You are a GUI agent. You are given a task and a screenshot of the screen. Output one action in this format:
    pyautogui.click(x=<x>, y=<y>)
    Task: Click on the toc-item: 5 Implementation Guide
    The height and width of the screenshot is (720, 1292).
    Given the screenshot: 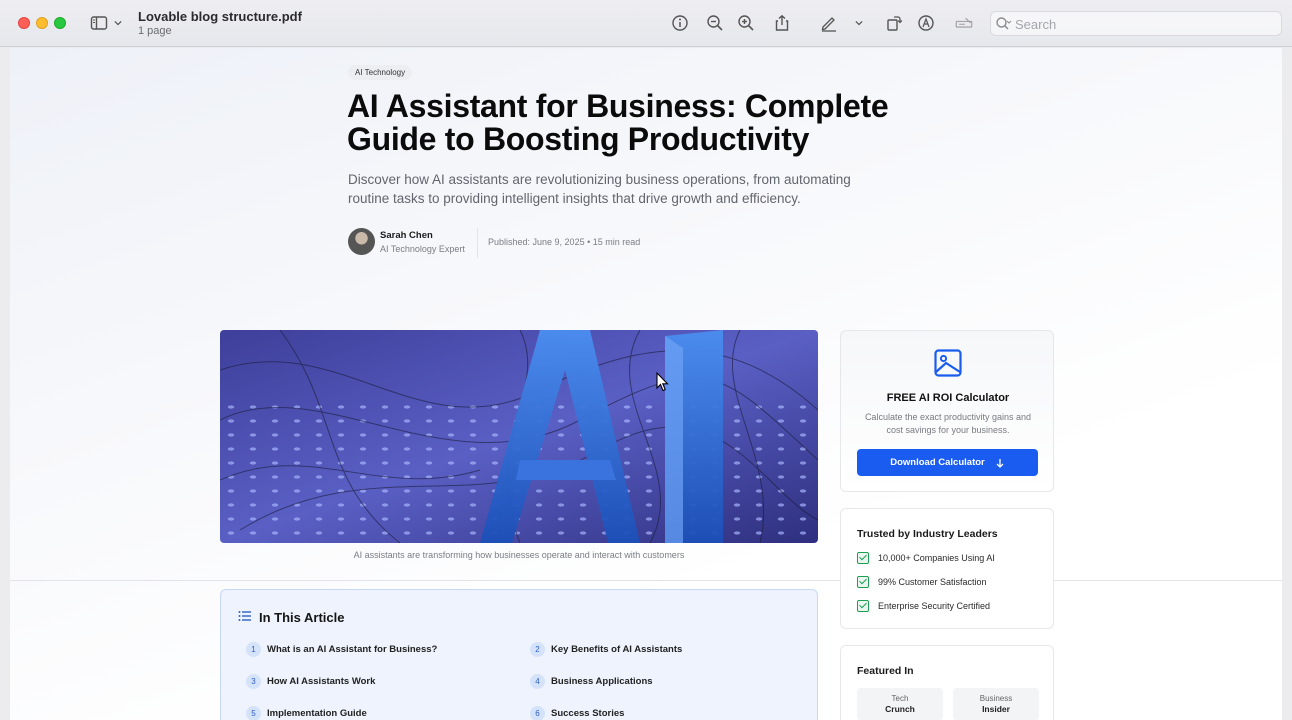 What is the action you would take?
    pyautogui.click(x=306, y=712)
    